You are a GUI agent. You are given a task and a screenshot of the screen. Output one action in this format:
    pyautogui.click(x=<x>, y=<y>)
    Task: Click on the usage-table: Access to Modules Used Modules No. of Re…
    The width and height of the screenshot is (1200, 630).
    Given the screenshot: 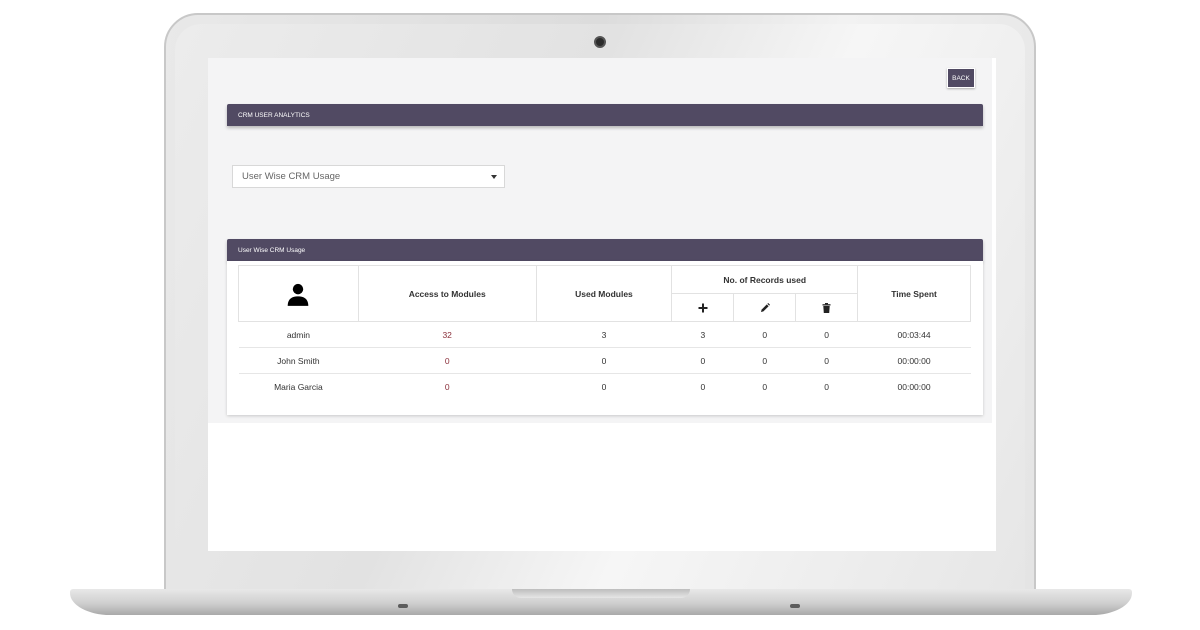 What is the action you would take?
    pyautogui.click(x=604, y=332)
    